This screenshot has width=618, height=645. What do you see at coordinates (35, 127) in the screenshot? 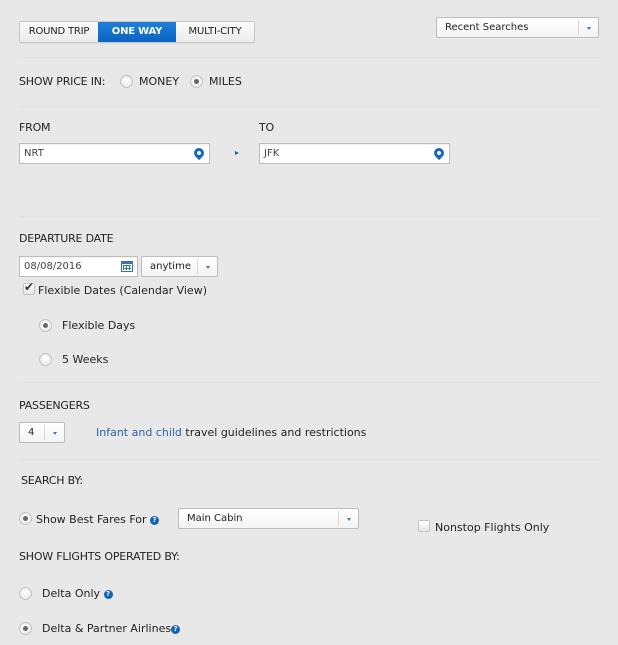
I see `from-label: FROM` at bounding box center [35, 127].